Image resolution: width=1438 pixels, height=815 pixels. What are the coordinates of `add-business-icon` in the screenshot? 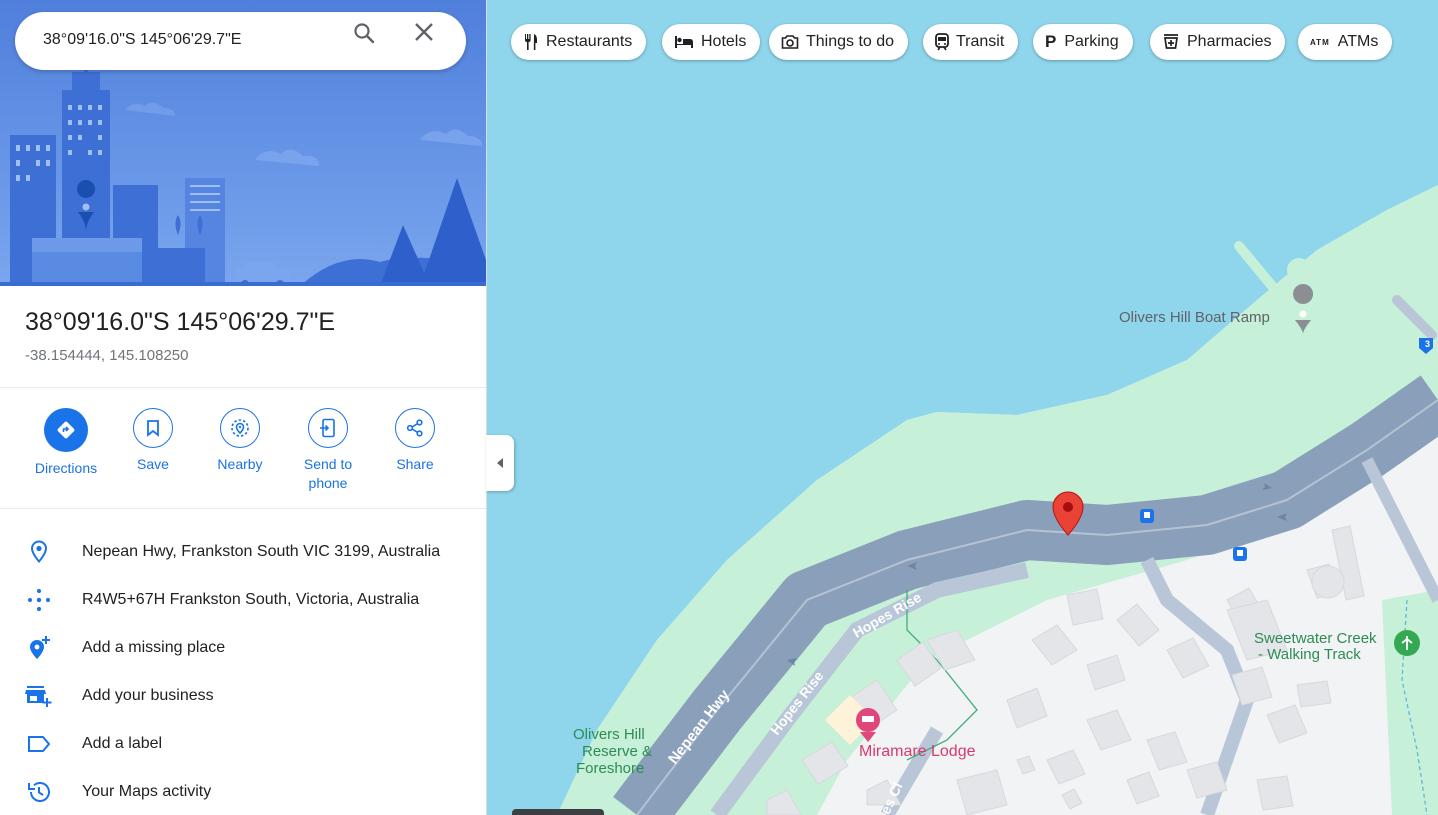 It's located at (39, 696).